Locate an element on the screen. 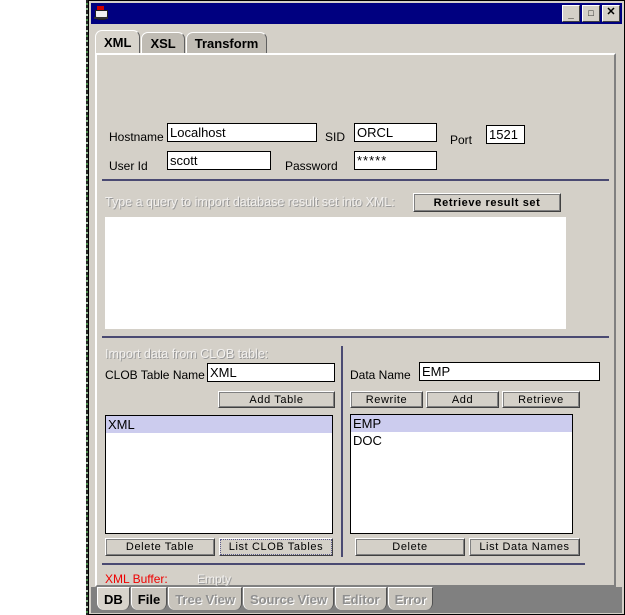 This screenshot has width=625, height=615. delete-table-label: Delete Table is located at coordinates (160, 547).